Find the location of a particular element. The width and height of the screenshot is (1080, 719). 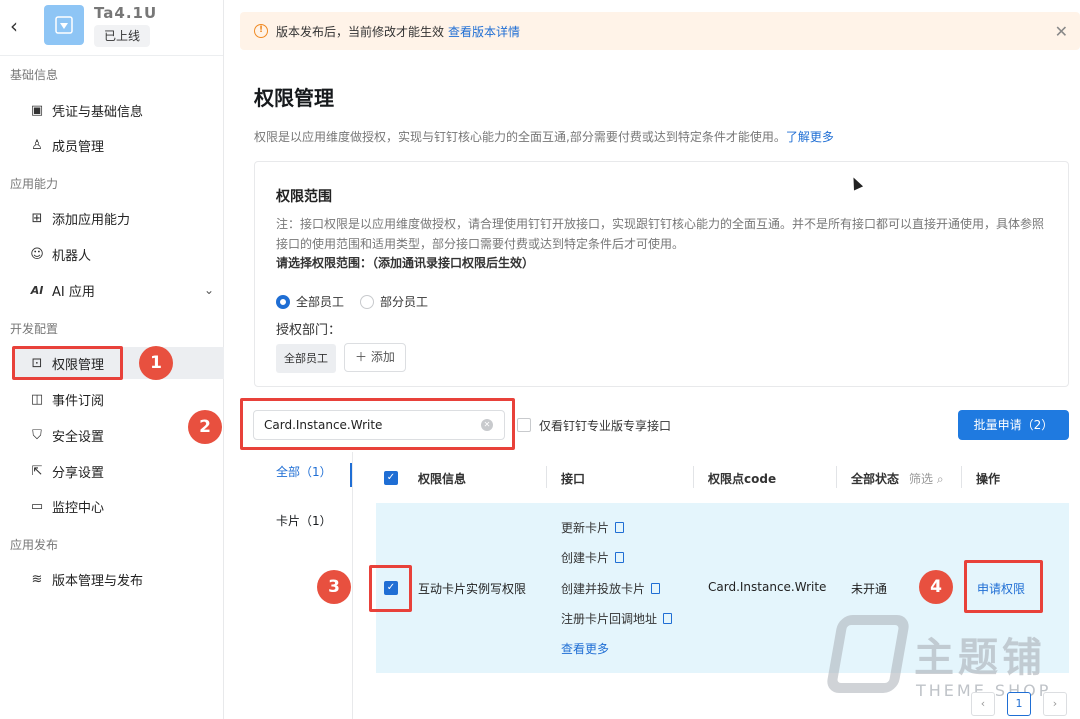

chevron-down-icon: ⌄ is located at coordinates (209, 290).